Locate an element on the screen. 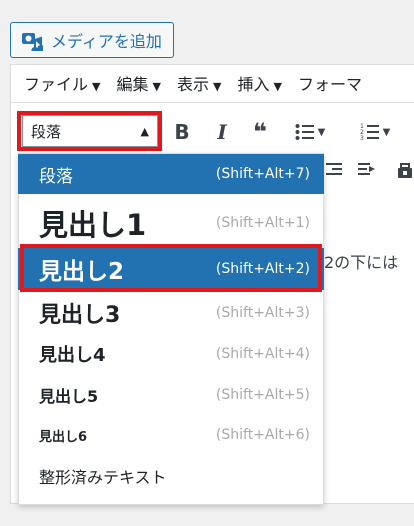 The image size is (414, 526). add-media-label: メディアを追加 is located at coordinates (106, 41).